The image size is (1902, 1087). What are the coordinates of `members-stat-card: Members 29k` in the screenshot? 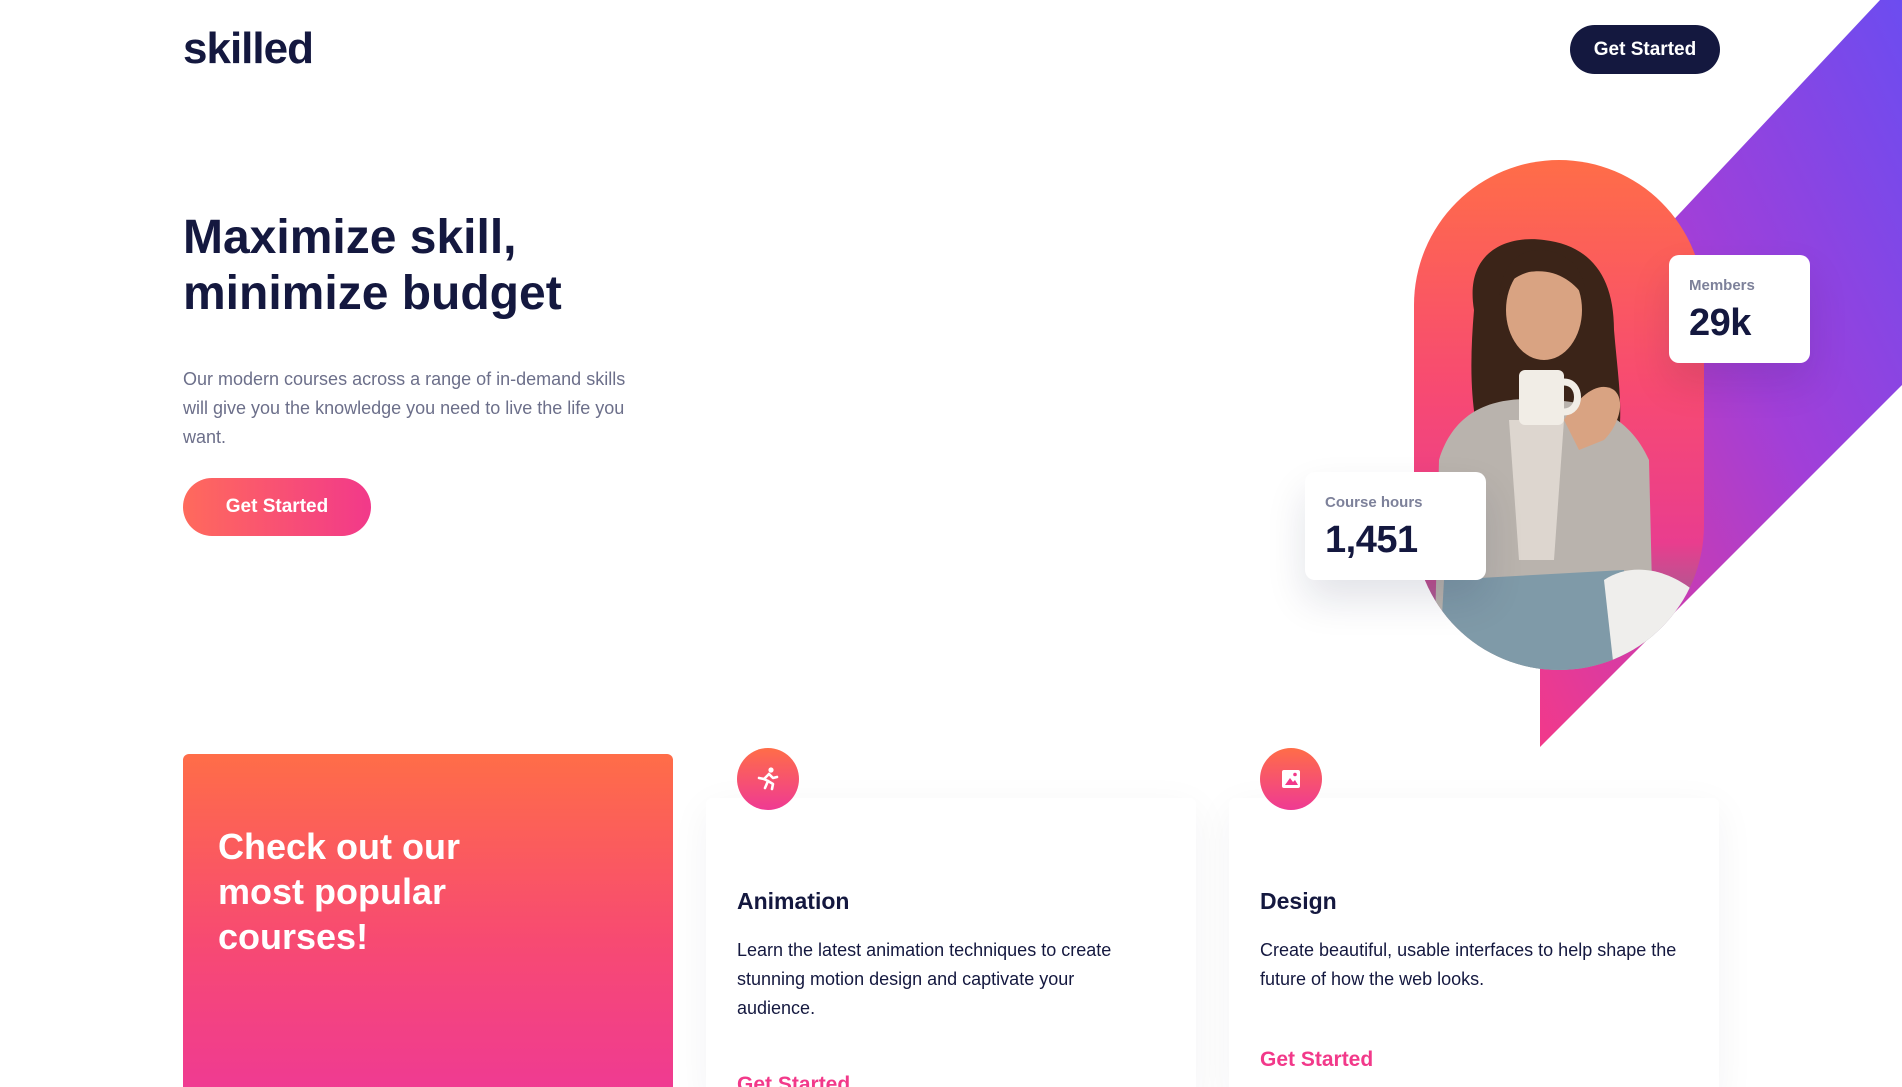 It's located at (1739, 309).